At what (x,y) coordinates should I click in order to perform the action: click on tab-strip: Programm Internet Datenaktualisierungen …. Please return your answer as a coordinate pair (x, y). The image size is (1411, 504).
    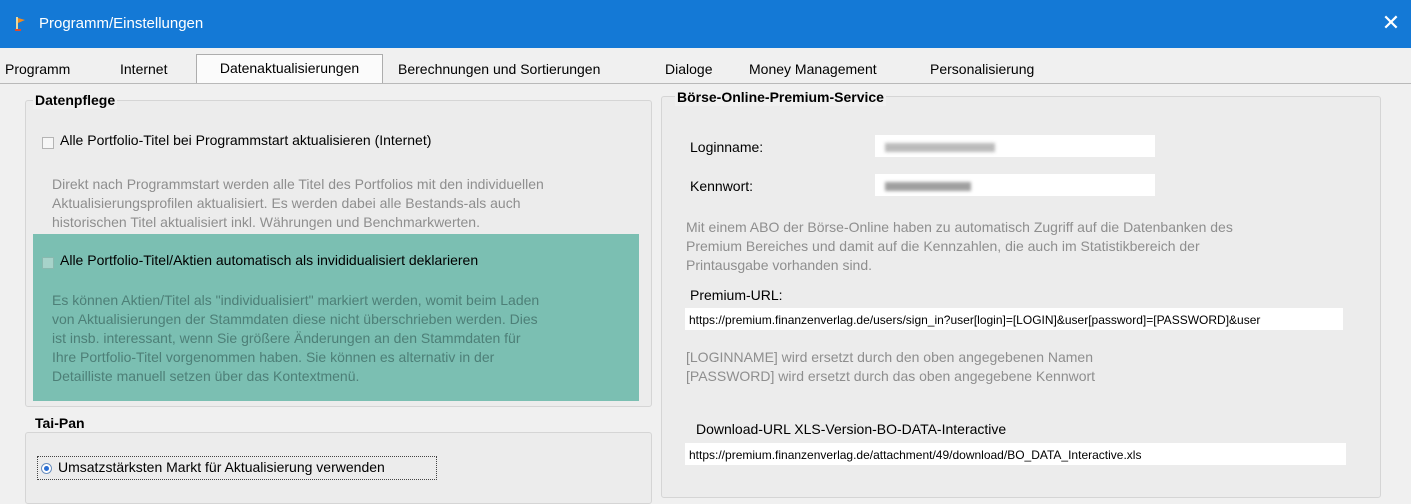
    Looking at the image, I should click on (705, 66).